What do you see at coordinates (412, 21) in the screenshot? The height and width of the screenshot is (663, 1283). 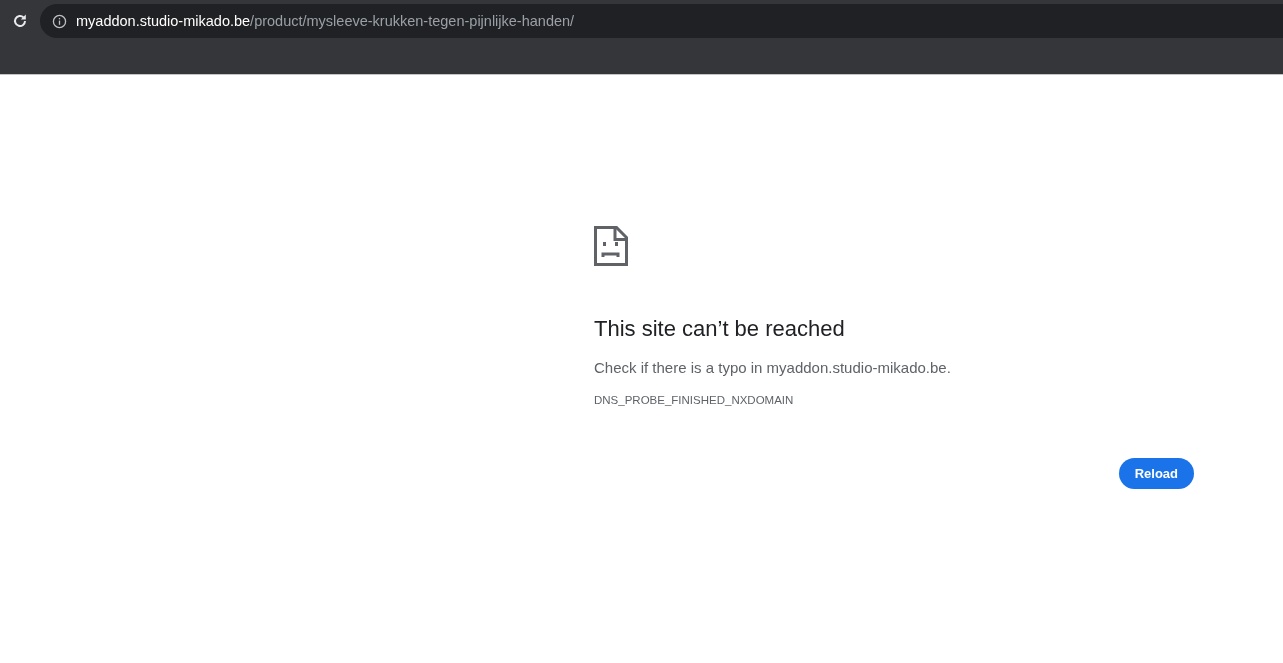 I see `url-path: /product/mysleeve-krukken-tegen-pijnlijke-handen/` at bounding box center [412, 21].